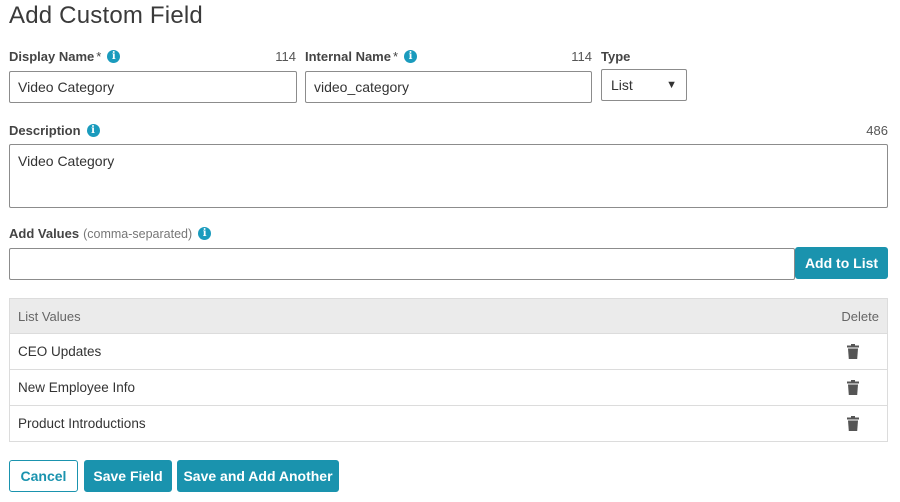 This screenshot has height=502, width=900. I want to click on display-name-label: Display Name * i, so click(65, 56).